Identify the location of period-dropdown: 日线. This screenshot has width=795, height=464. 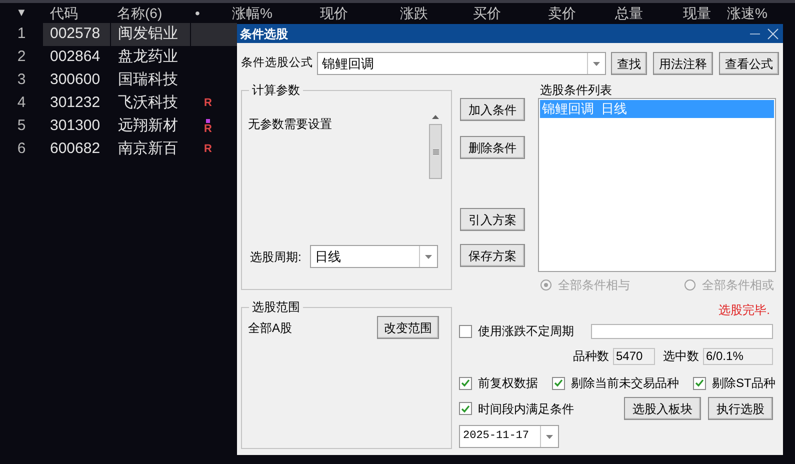
(374, 256).